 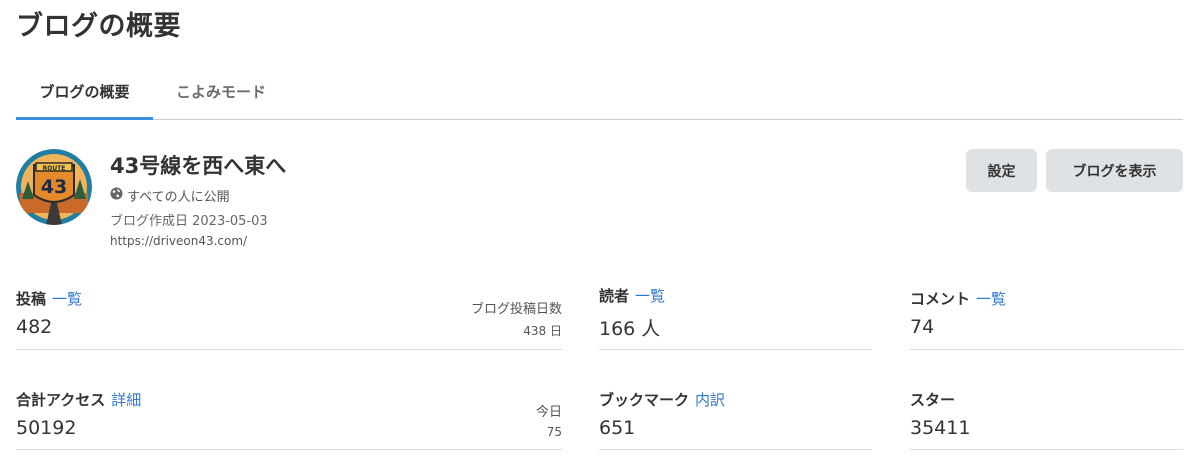 What do you see at coordinates (67, 299) in the screenshot?
I see `posts-list-link: 一覧` at bounding box center [67, 299].